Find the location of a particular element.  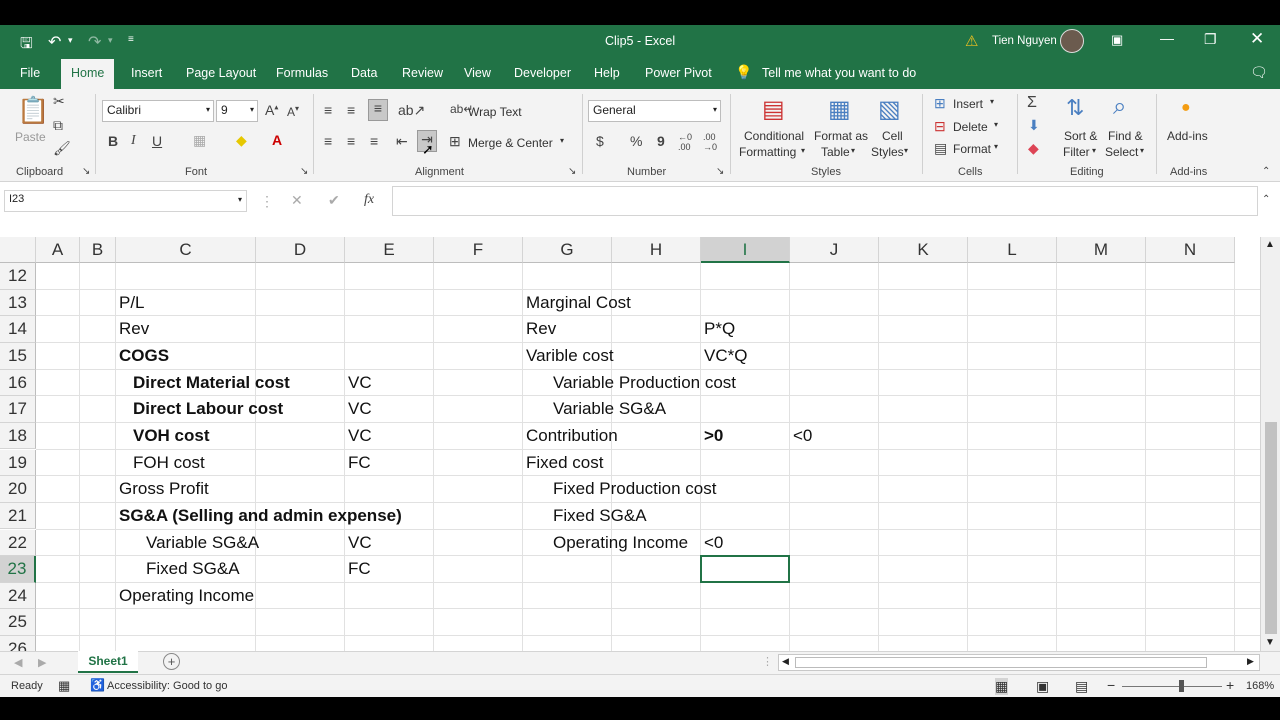

align-left-icon: ≡ is located at coordinates (328, 141).